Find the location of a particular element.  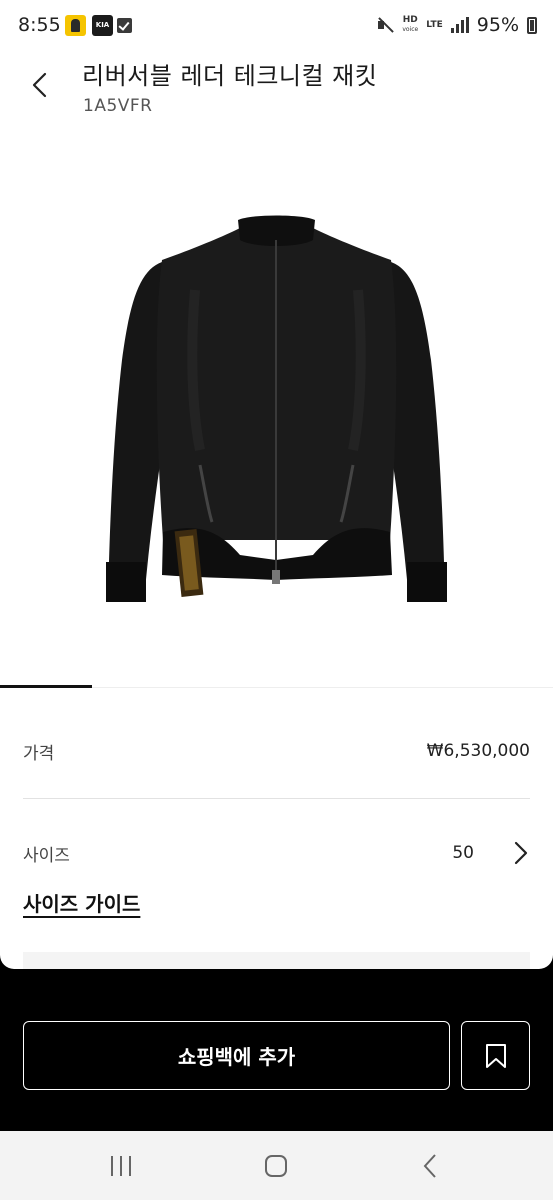

chevron-right-icon is located at coordinates (521, 853).